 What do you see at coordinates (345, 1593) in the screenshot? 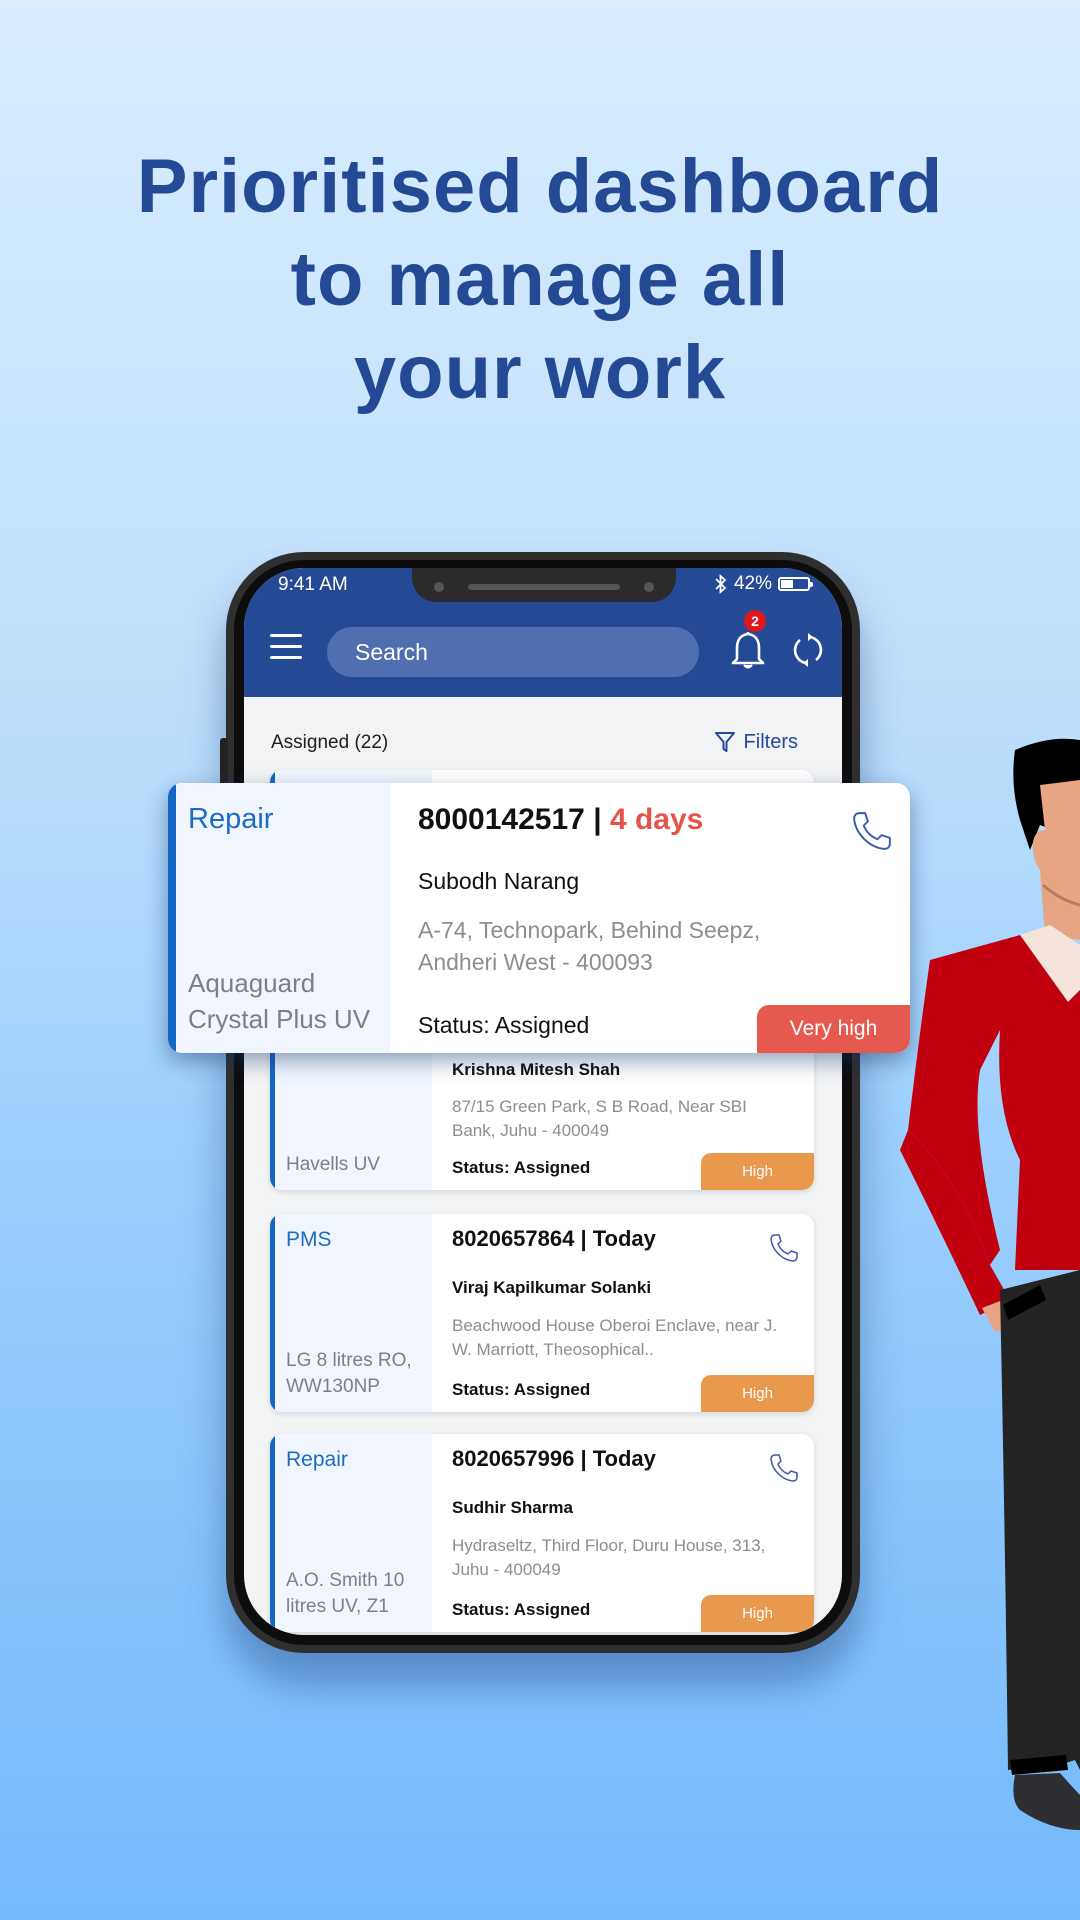
I see `job-product: A.O. Smith 10 litres UV, Z1` at bounding box center [345, 1593].